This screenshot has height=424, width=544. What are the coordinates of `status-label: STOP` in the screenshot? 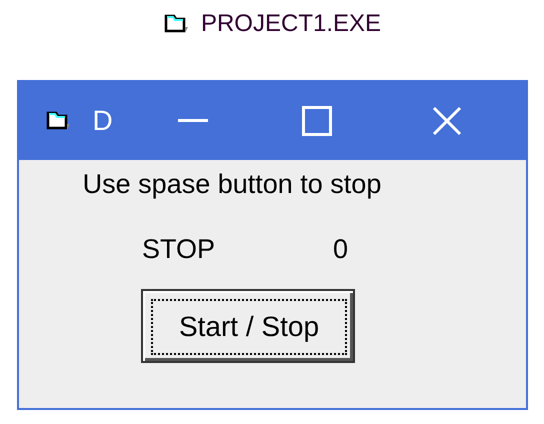 It's located at (178, 249).